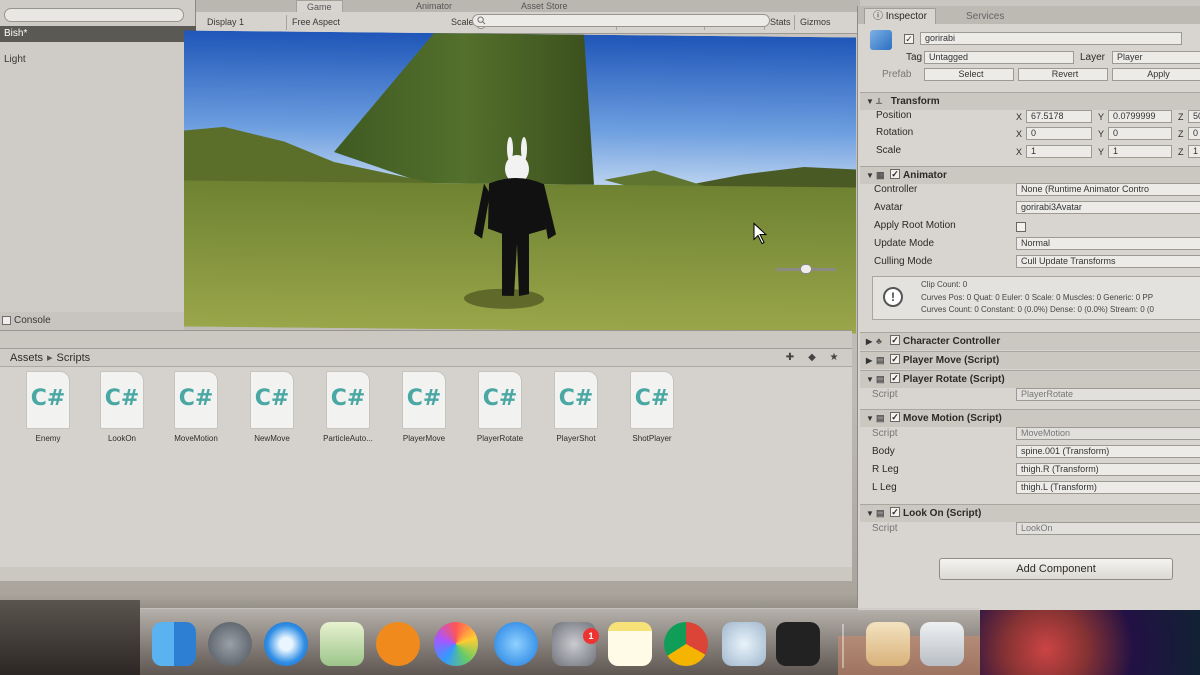  What do you see at coordinates (985, 16) in the screenshot?
I see `tab-services: Services` at bounding box center [985, 16].